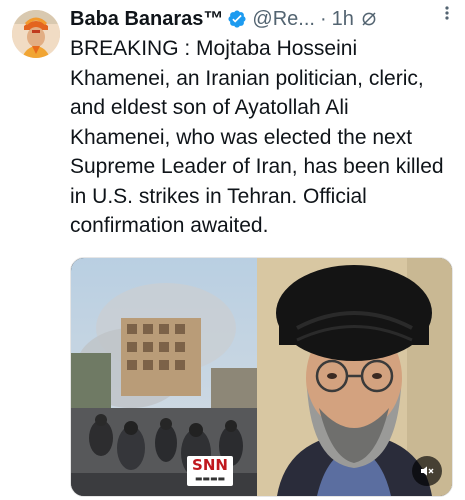 The image size is (465, 500). Describe the element at coordinates (447, 13) in the screenshot. I see `more-options-icon` at that location.